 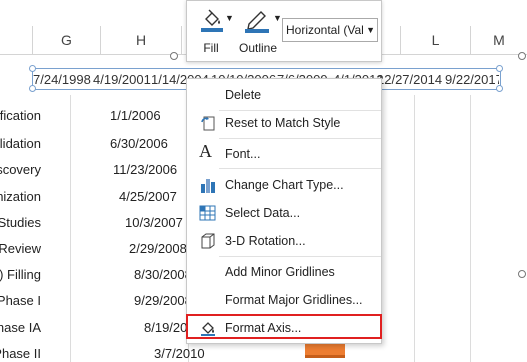 I want to click on menu-item-label: Delete, so click(x=243, y=95).